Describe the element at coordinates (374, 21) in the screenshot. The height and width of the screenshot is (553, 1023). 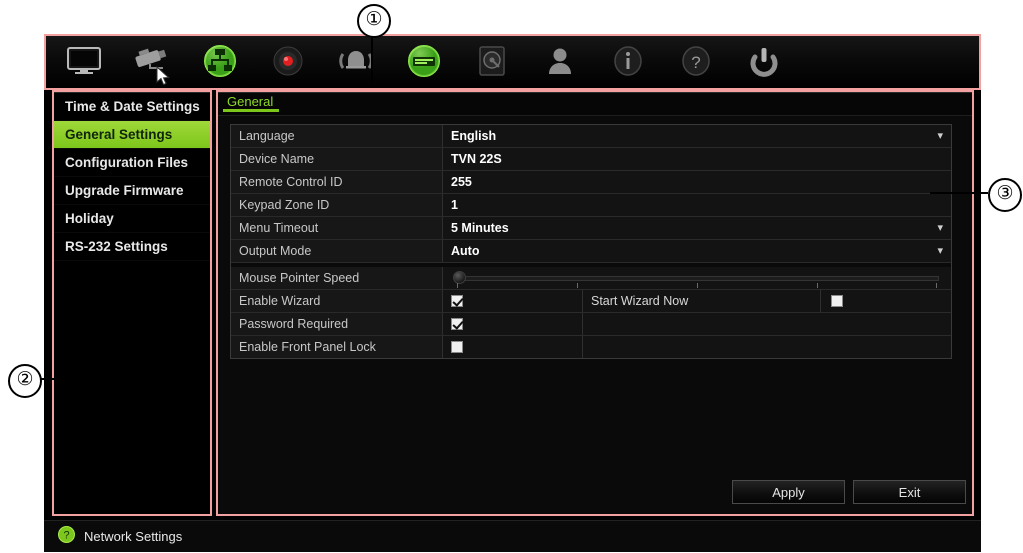
I see `callout-marker-1: ①` at that location.